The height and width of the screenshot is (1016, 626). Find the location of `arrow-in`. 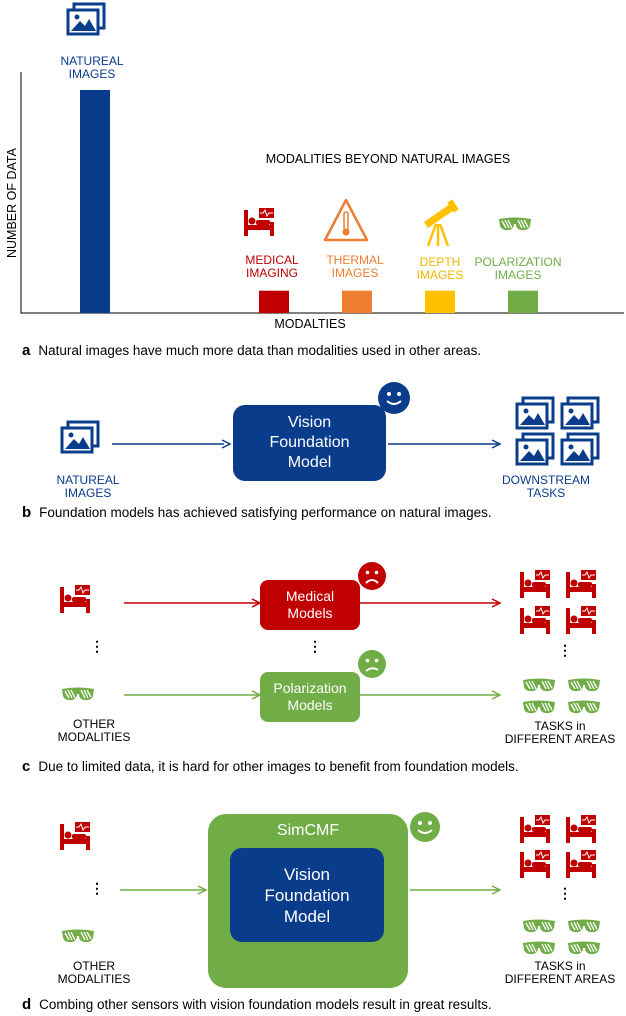

arrow-in is located at coordinates (164, 890).